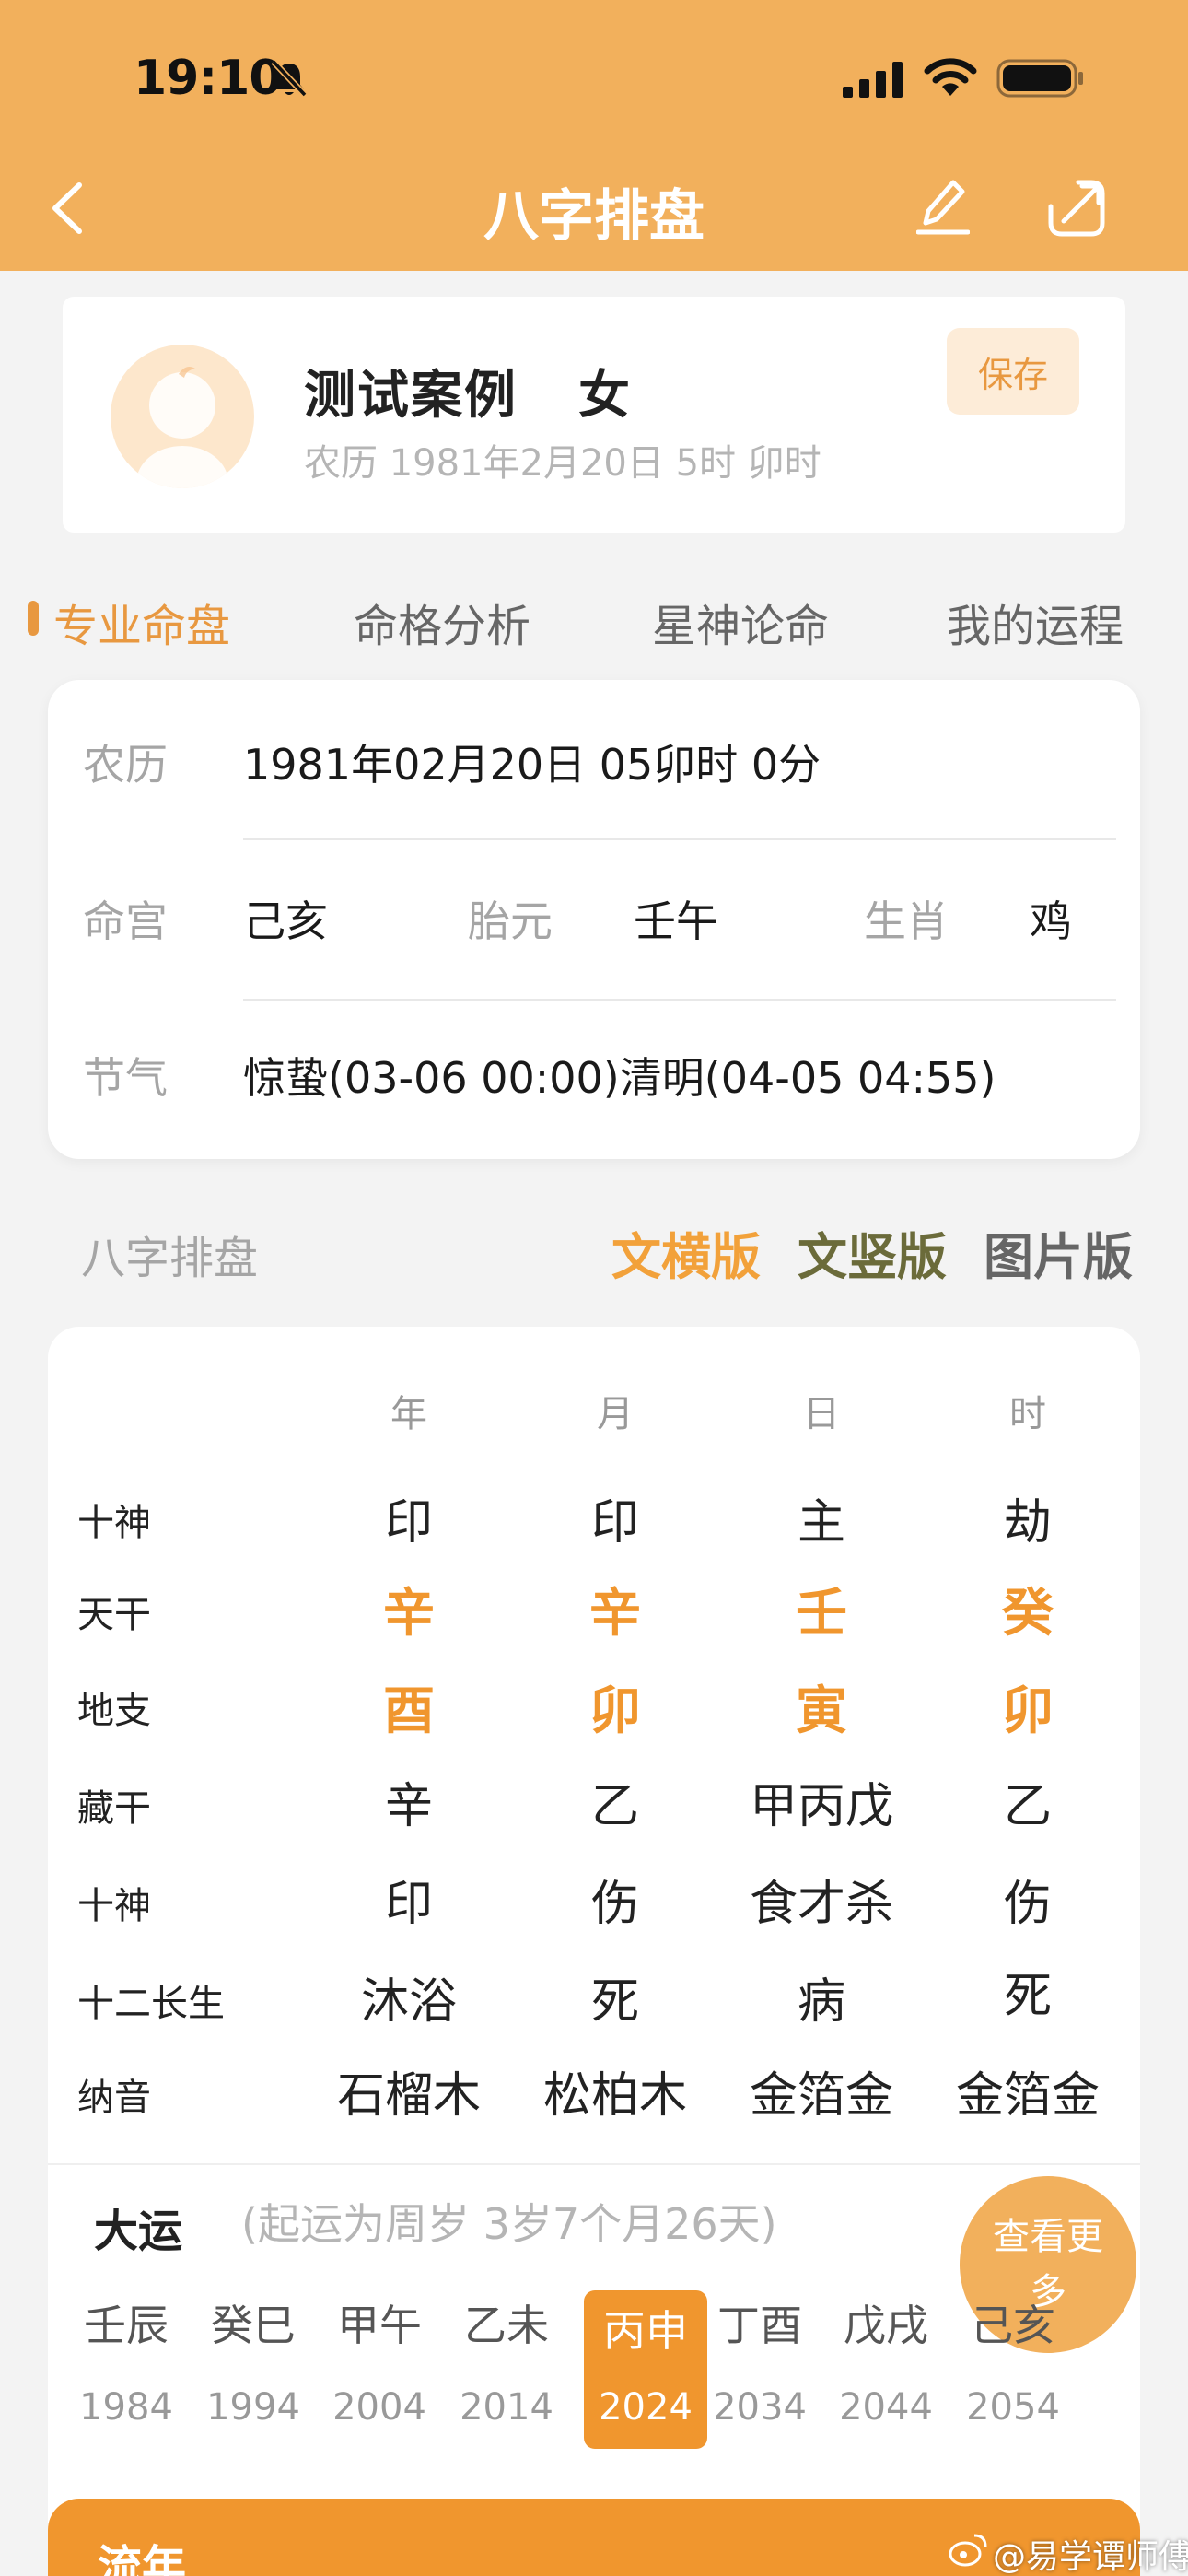 The width and height of the screenshot is (1188, 2576). I want to click on version-image-button: 图片版, so click(1058, 1253).